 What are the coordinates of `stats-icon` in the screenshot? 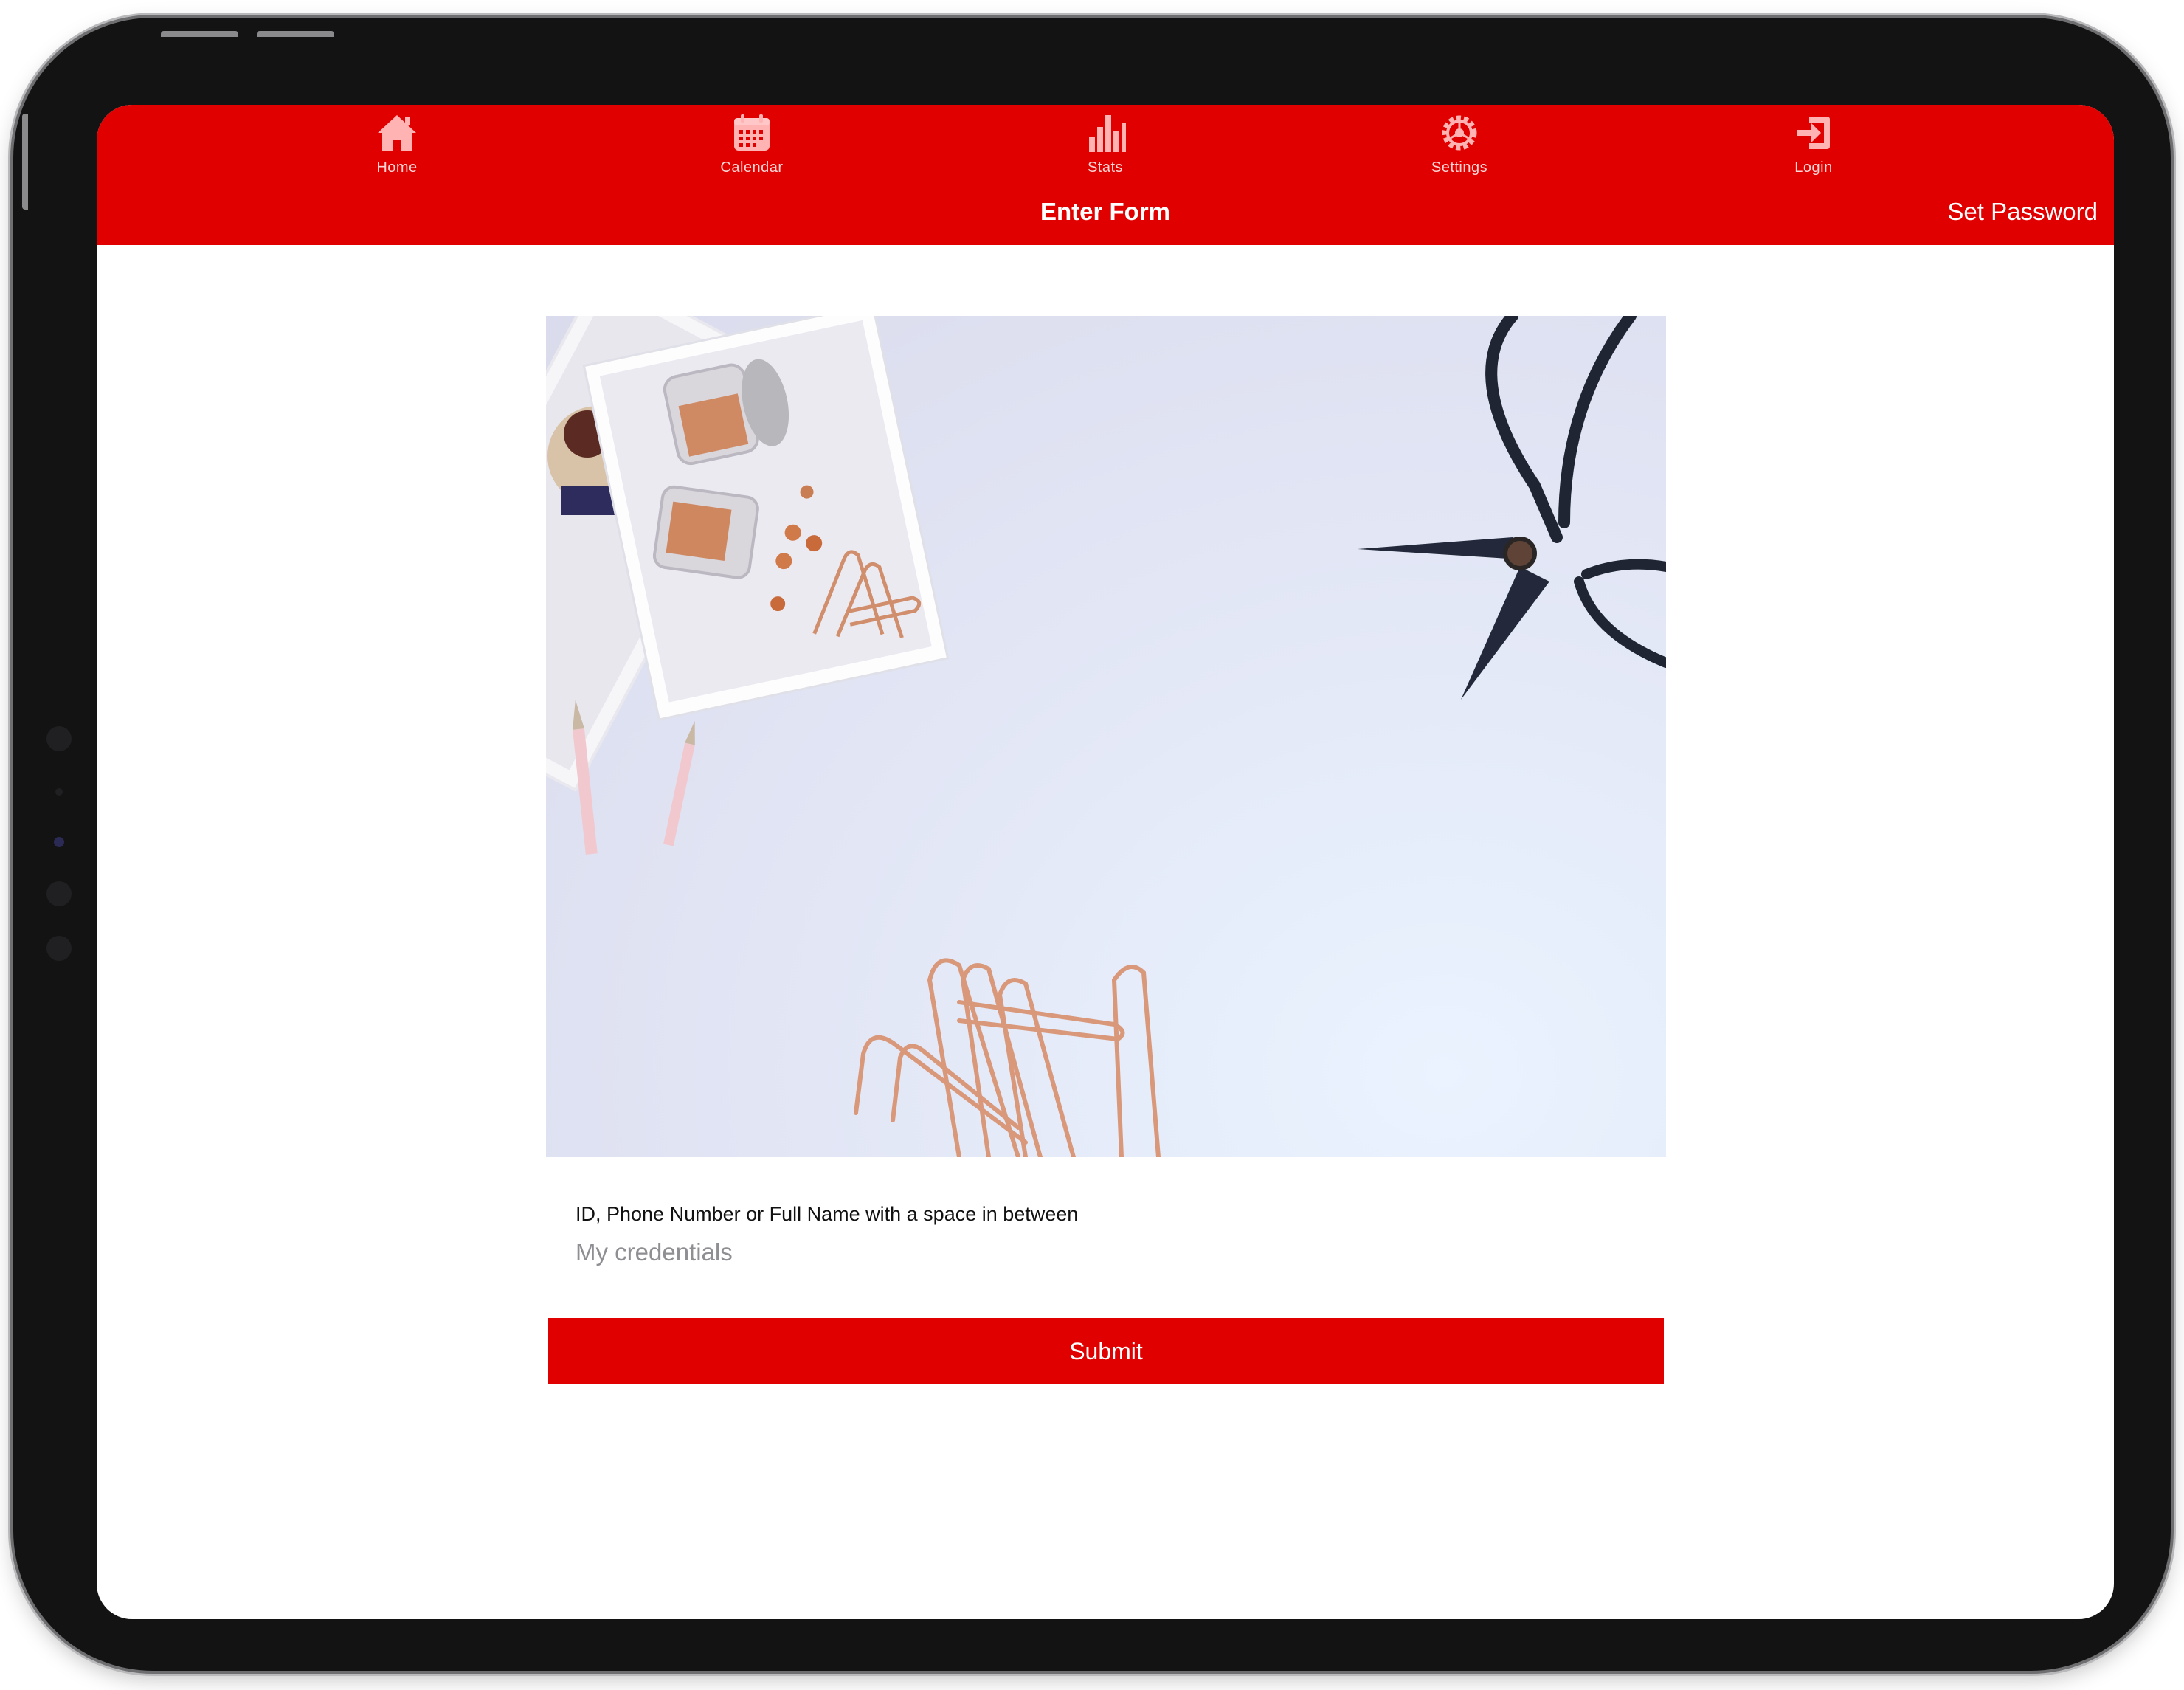 It's located at (1105, 133).